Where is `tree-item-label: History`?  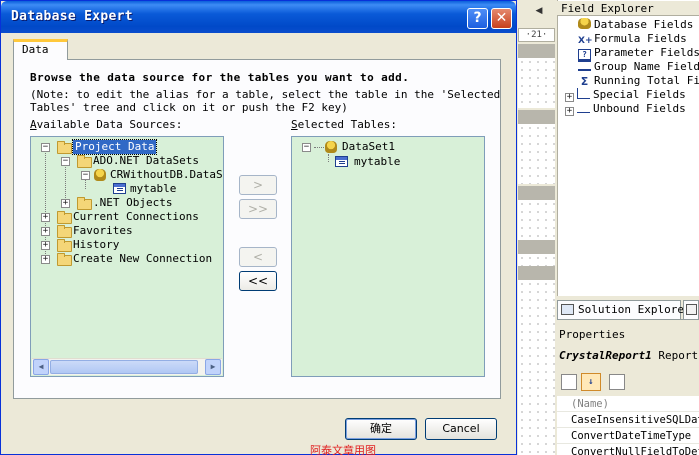 tree-item-label: History is located at coordinates (96, 244).